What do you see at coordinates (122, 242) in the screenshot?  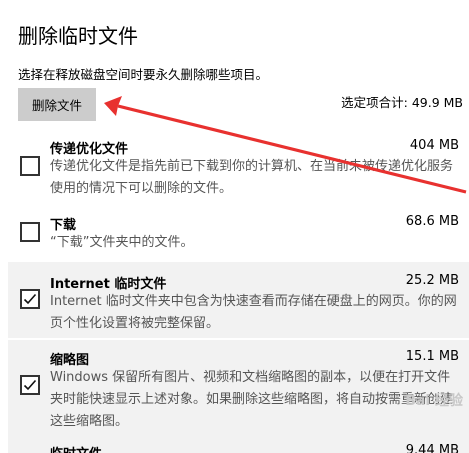 I see `item-description: “下载”文件夹中的文件。` at bounding box center [122, 242].